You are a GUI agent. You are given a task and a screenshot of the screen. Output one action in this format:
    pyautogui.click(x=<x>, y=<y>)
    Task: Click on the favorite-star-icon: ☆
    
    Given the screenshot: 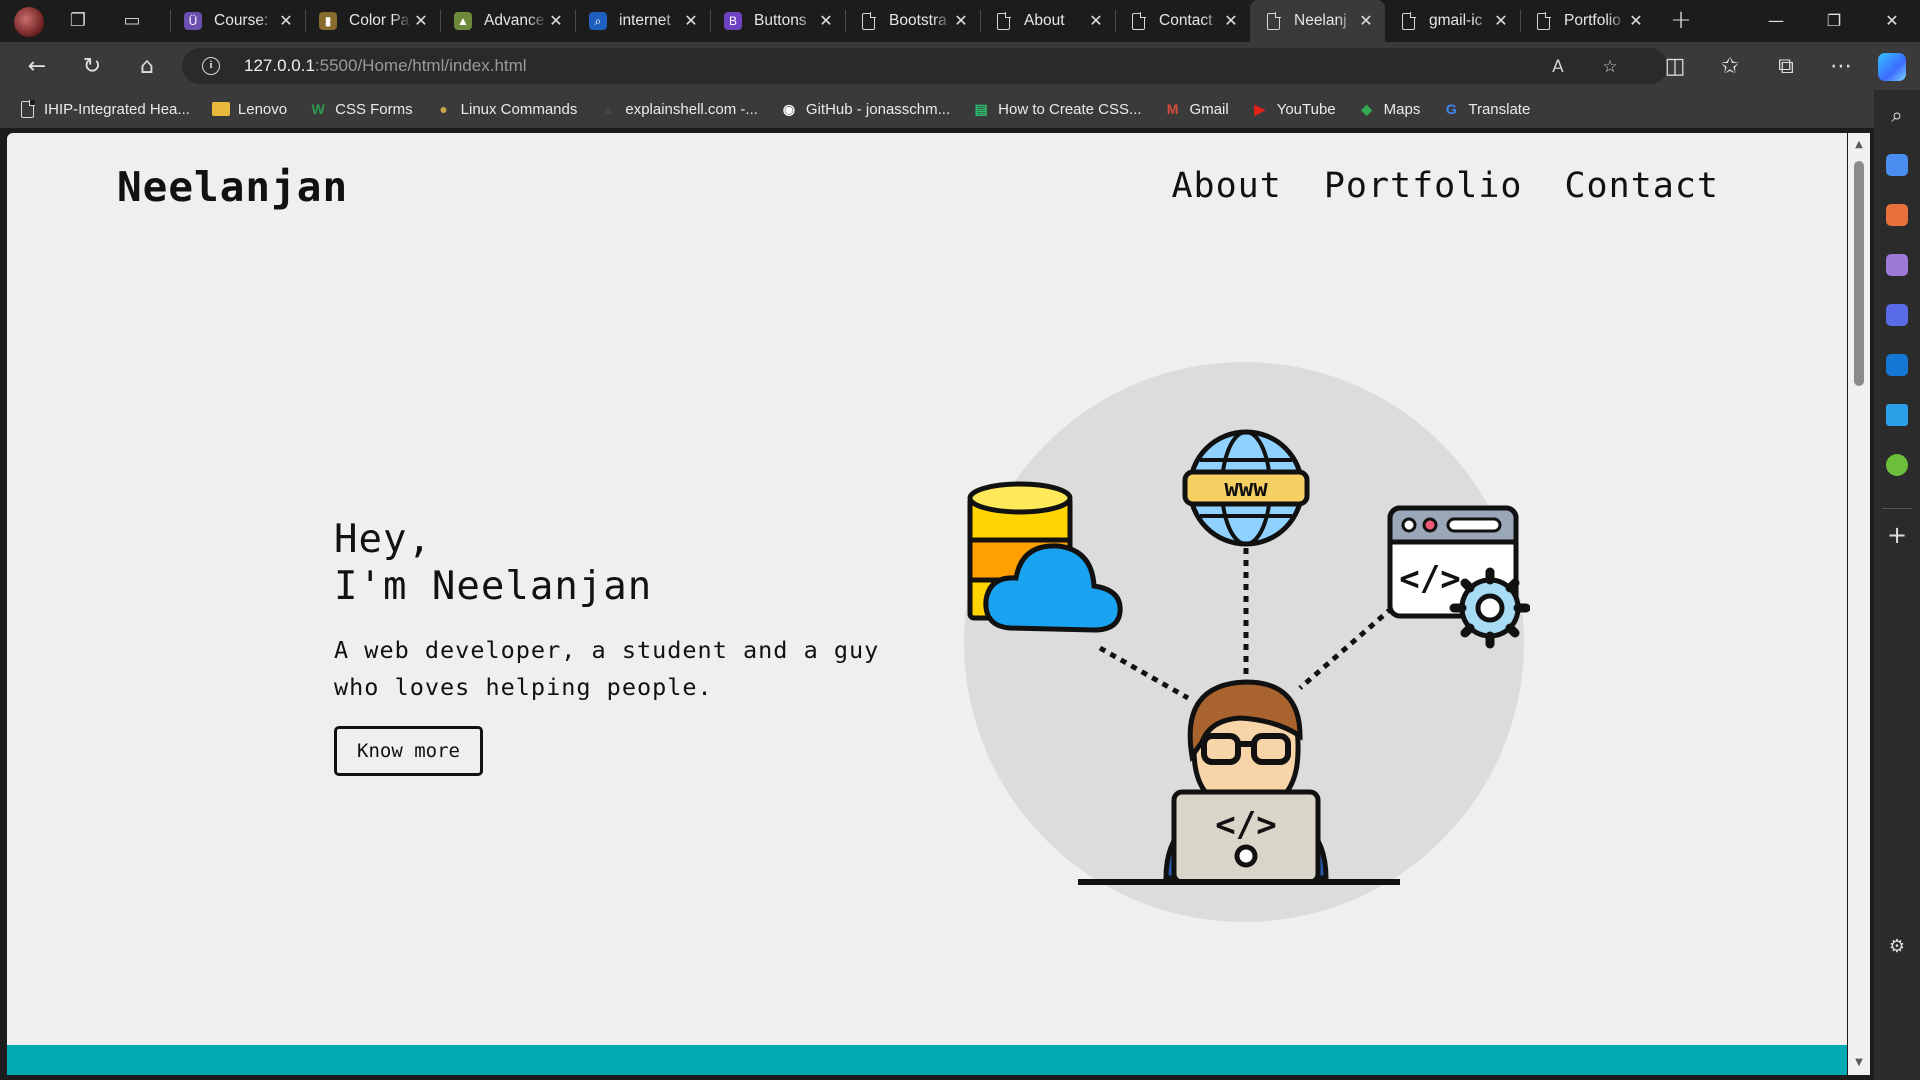 What is the action you would take?
    pyautogui.click(x=1610, y=67)
    